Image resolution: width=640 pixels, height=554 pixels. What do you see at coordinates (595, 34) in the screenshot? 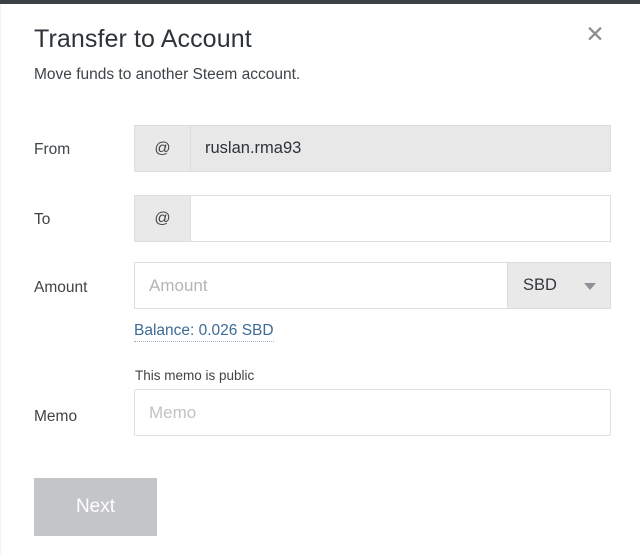
I see `close-icon: ✕` at bounding box center [595, 34].